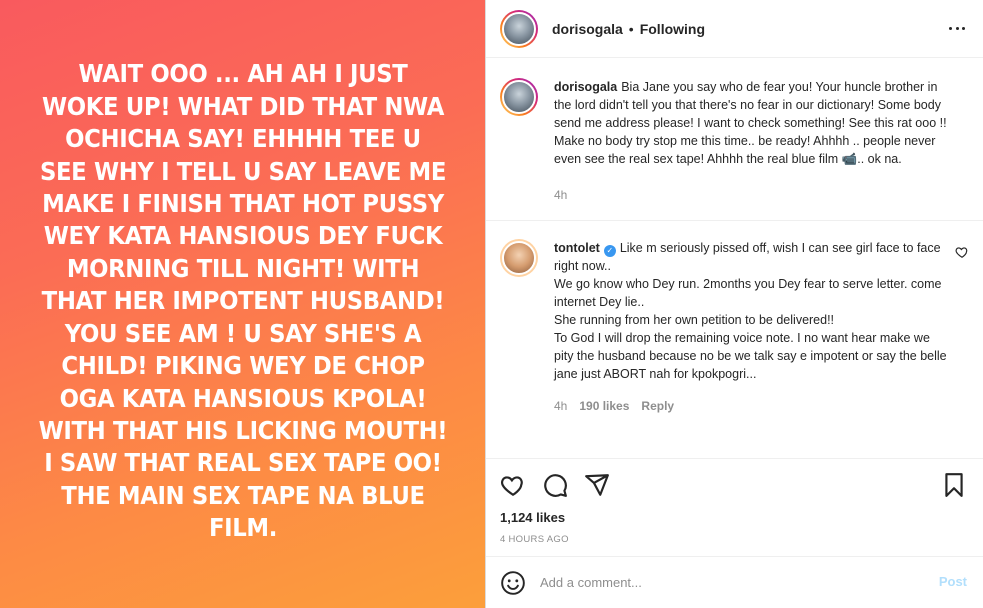 This screenshot has width=983, height=608. Describe the element at coordinates (519, 97) in the screenshot. I see `caption-avatar` at that location.